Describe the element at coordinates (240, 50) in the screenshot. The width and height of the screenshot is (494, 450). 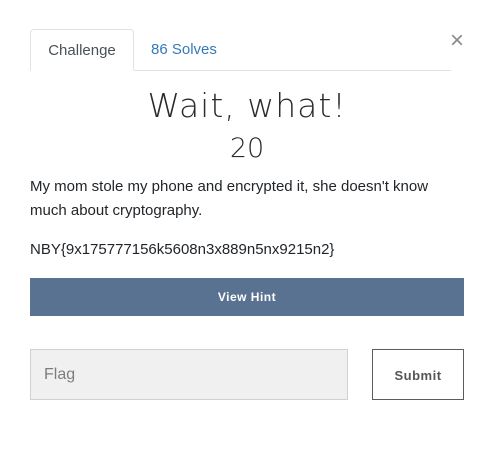
I see `challenge-tabs: Challenge 86 Solves` at that location.